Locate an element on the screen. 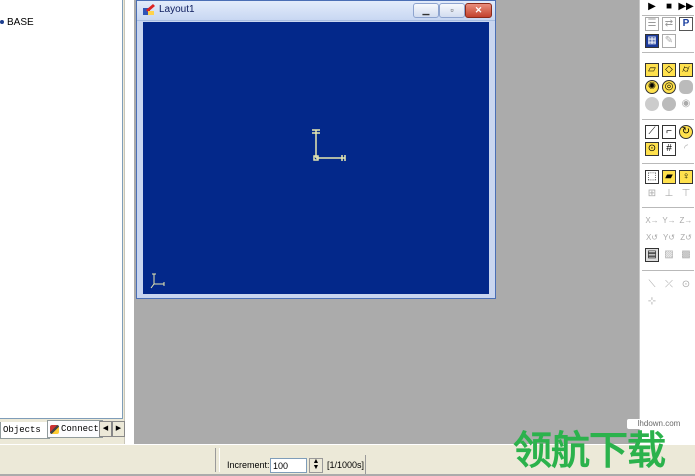 This screenshot has width=695, height=476. rotate-x-icon: X↺ is located at coordinates (652, 237).